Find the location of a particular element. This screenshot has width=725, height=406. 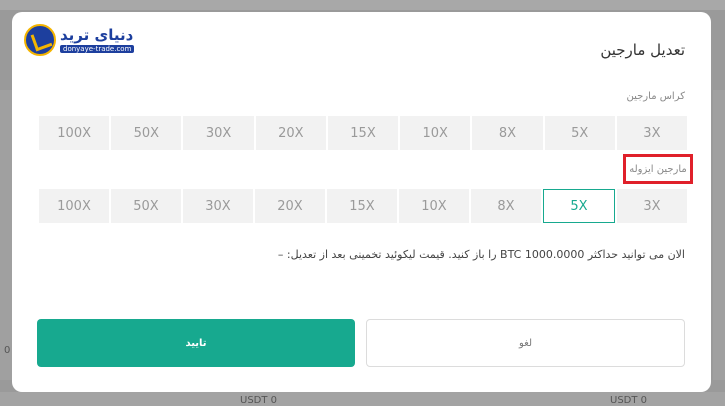

cross-option-3x: 3X is located at coordinates (651, 133).